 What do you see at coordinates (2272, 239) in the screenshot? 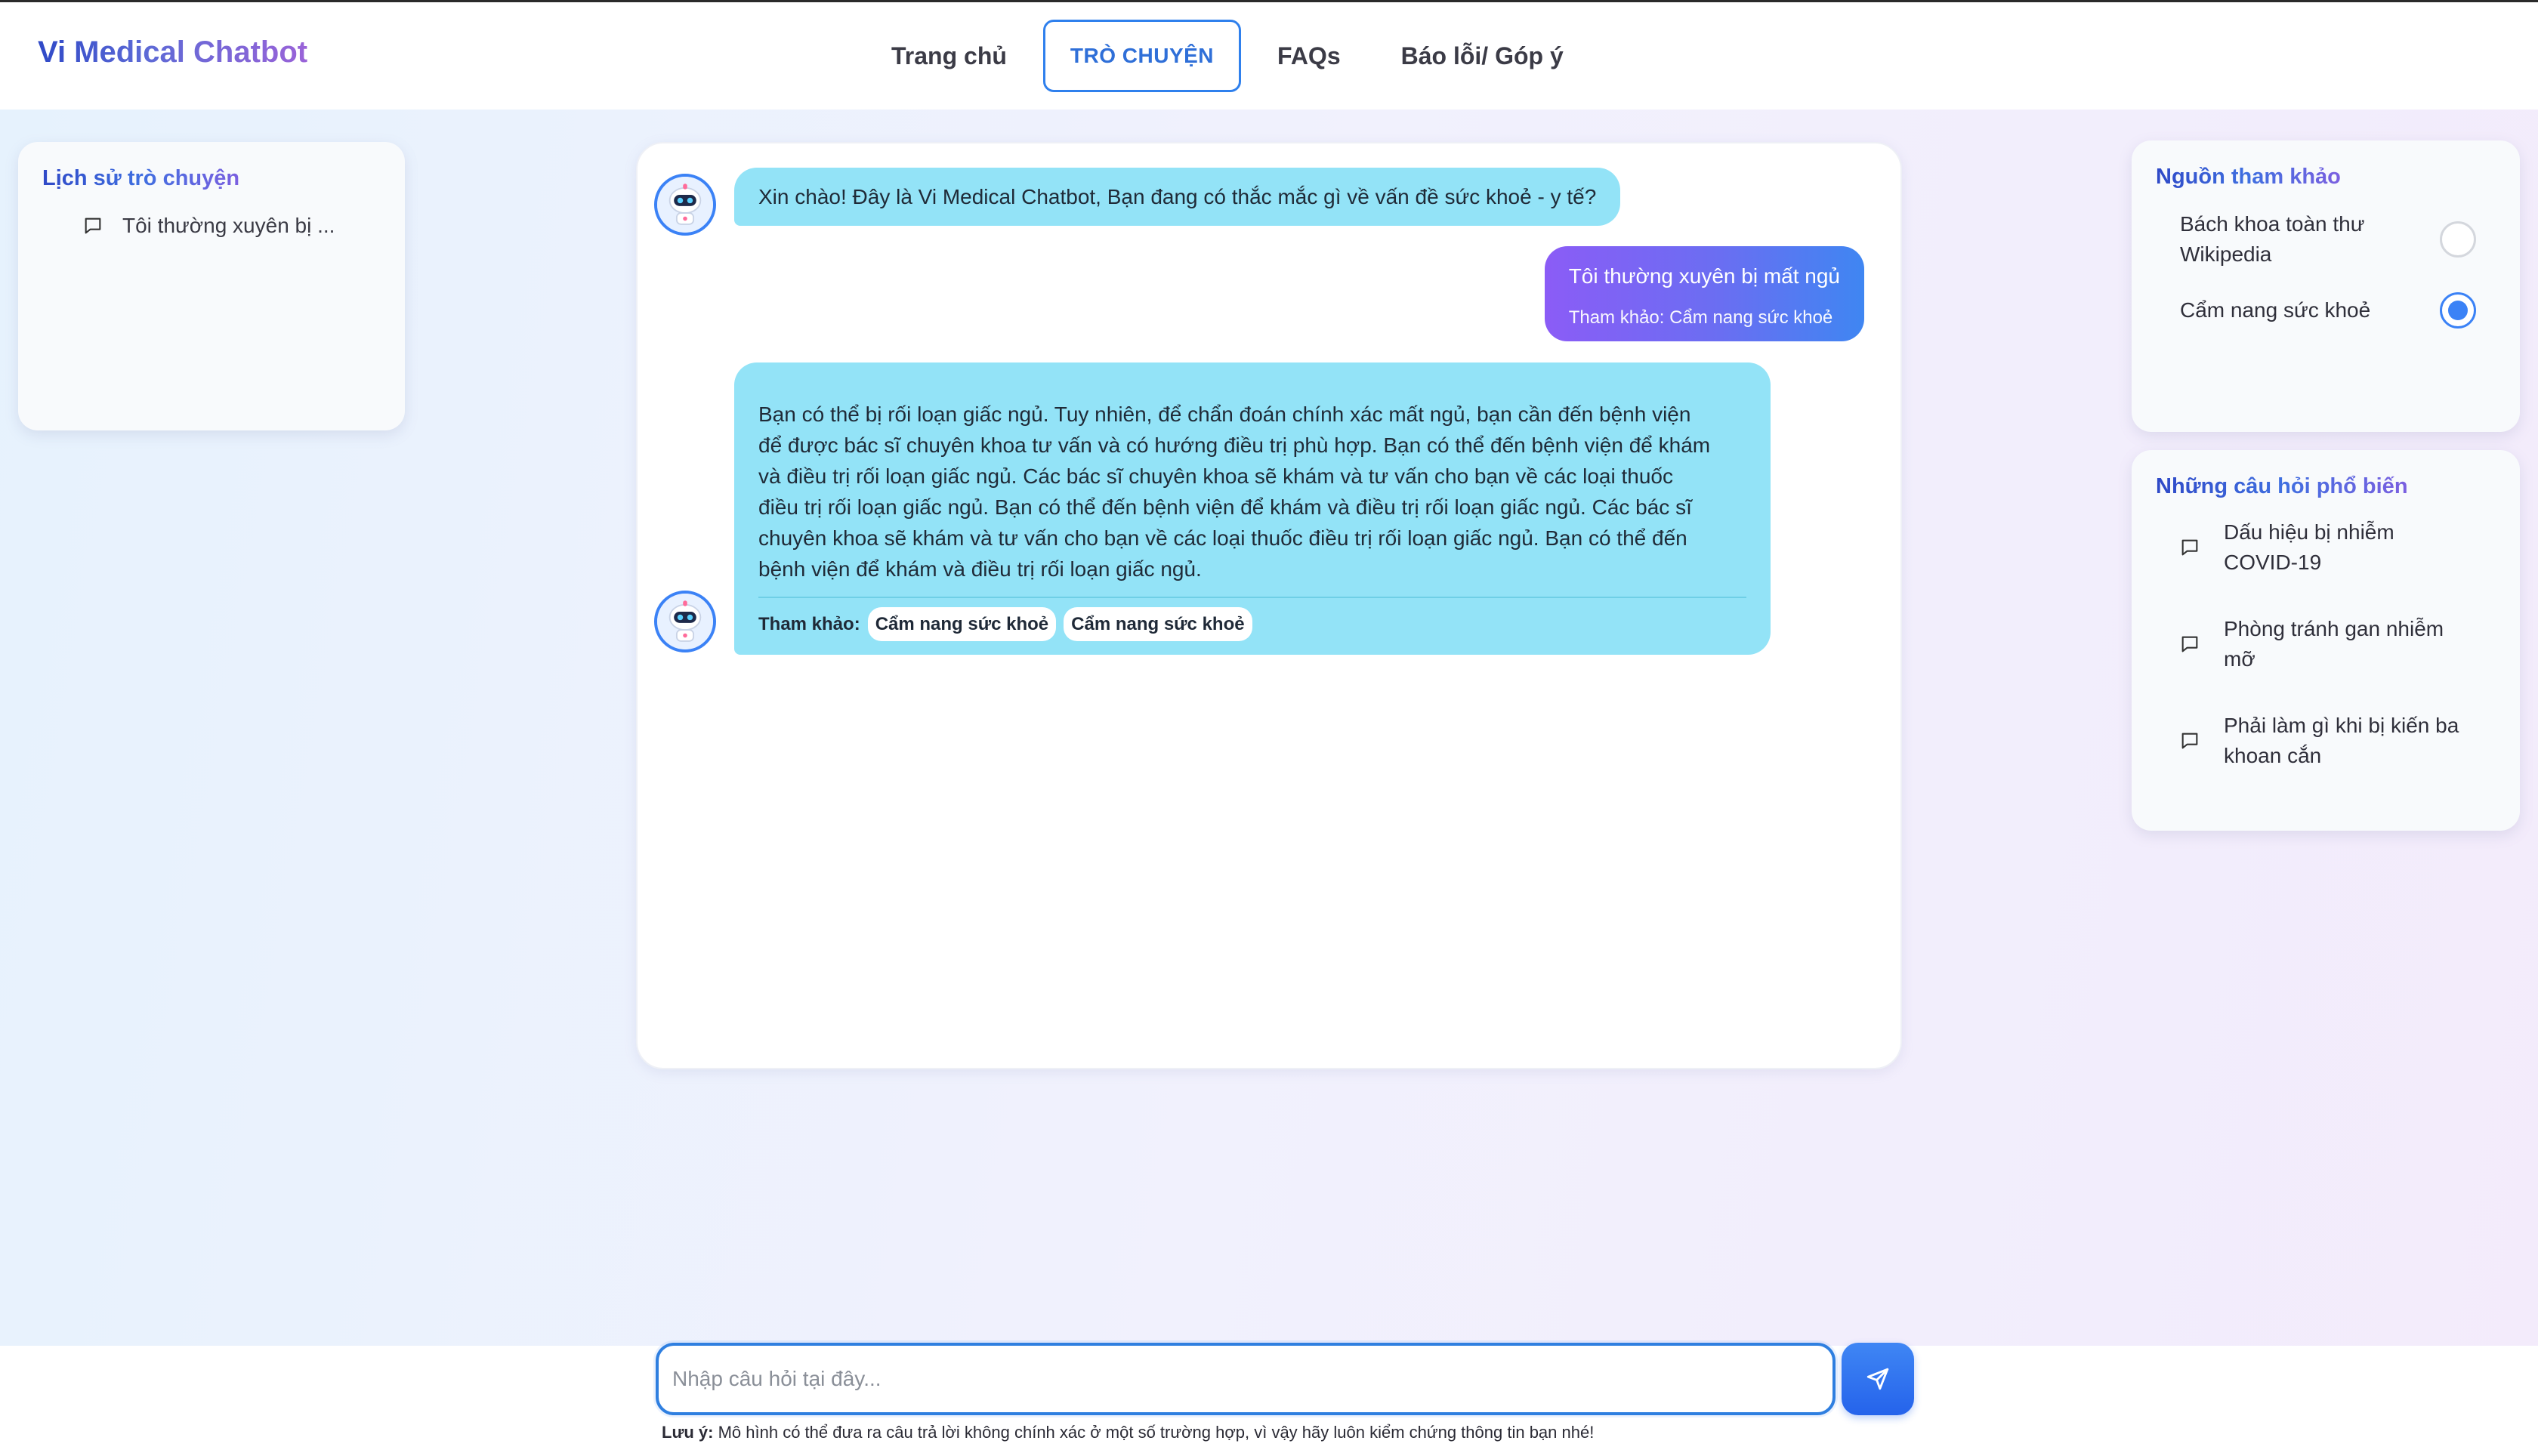
I see `source-option-label: Bách khoa toàn thư Wikipedia` at bounding box center [2272, 239].